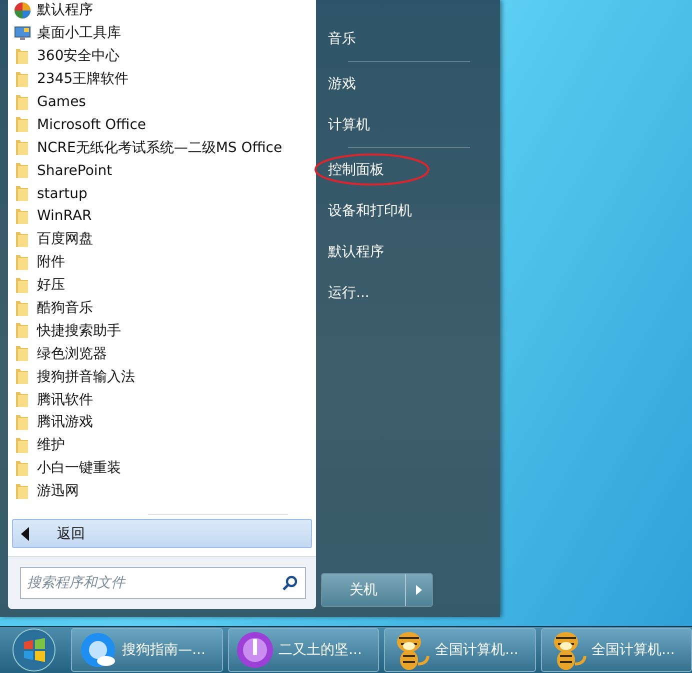  Describe the element at coordinates (162, 216) in the screenshot. I see `program-item: WinRAR` at that location.